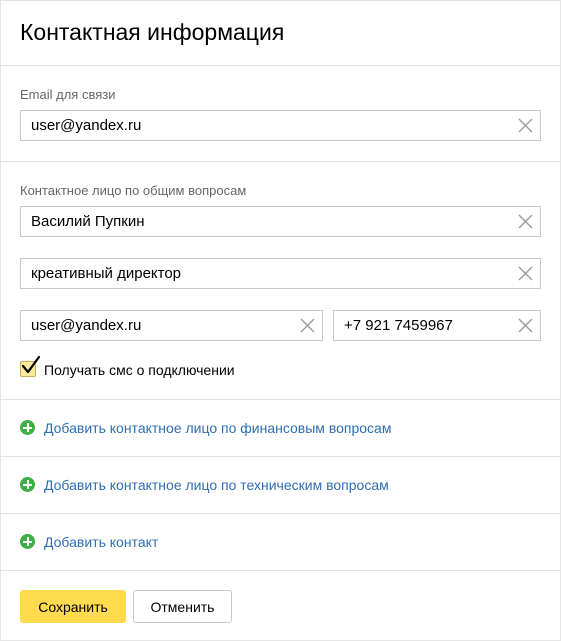 The image size is (561, 641). What do you see at coordinates (280, 542) in the screenshot?
I see `add-contact-section: Добавить контакт` at bounding box center [280, 542].